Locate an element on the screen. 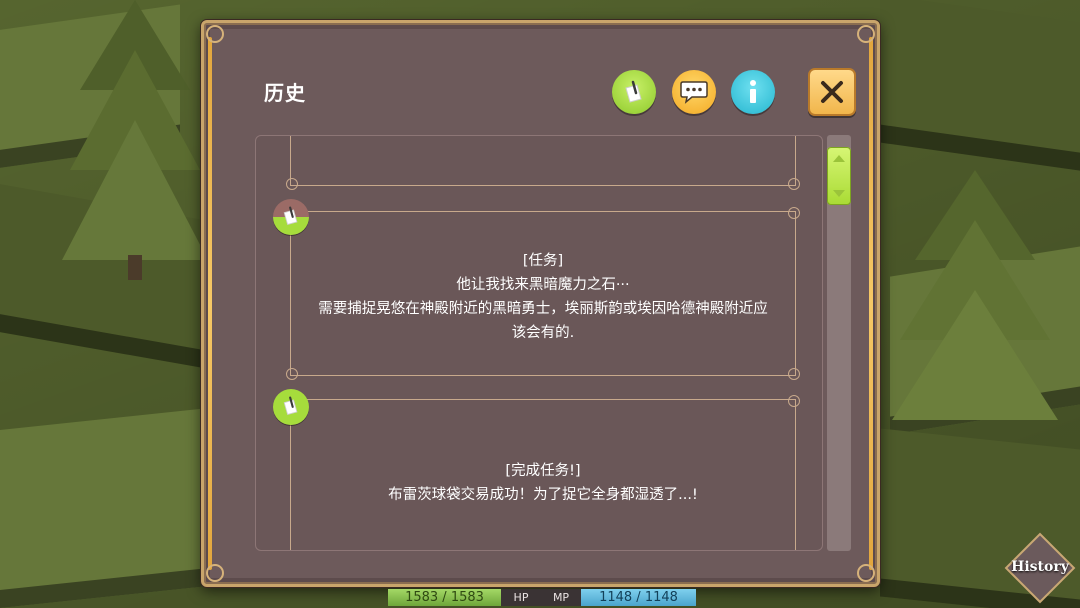  hp-bar: 1583 / 1583 is located at coordinates (444, 597).